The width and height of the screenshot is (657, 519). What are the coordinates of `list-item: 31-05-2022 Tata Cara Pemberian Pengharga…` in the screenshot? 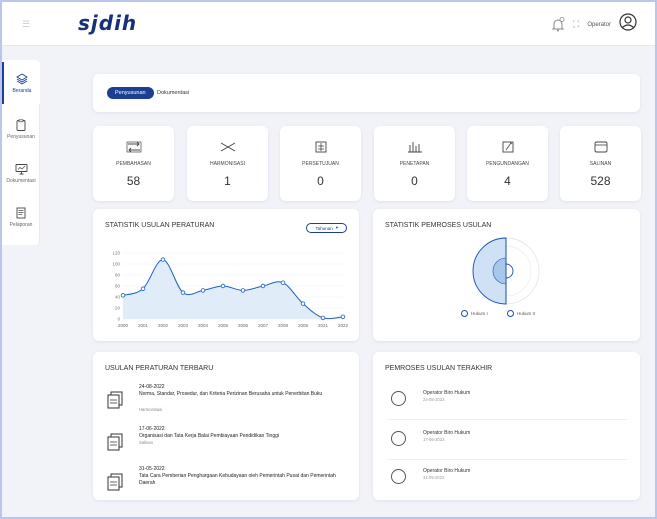 It's located at (230, 483).